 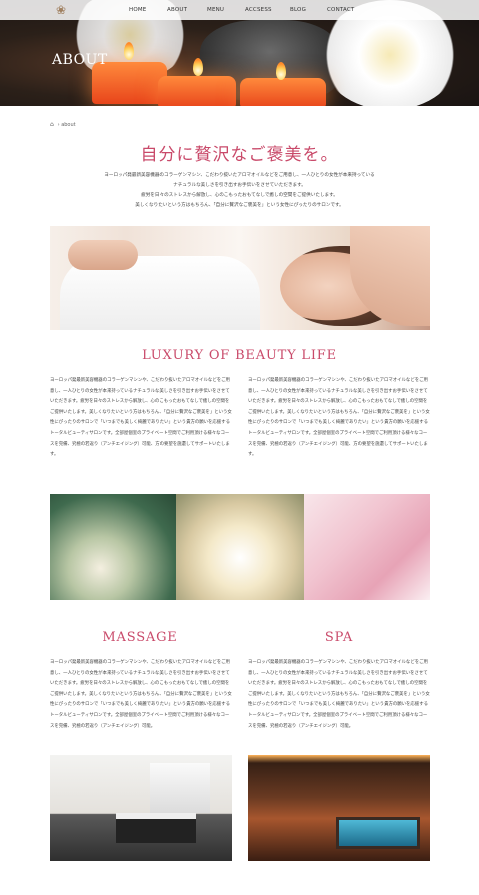 What do you see at coordinates (177, 10) in the screenshot?
I see `nav-about: ABOUT` at bounding box center [177, 10].